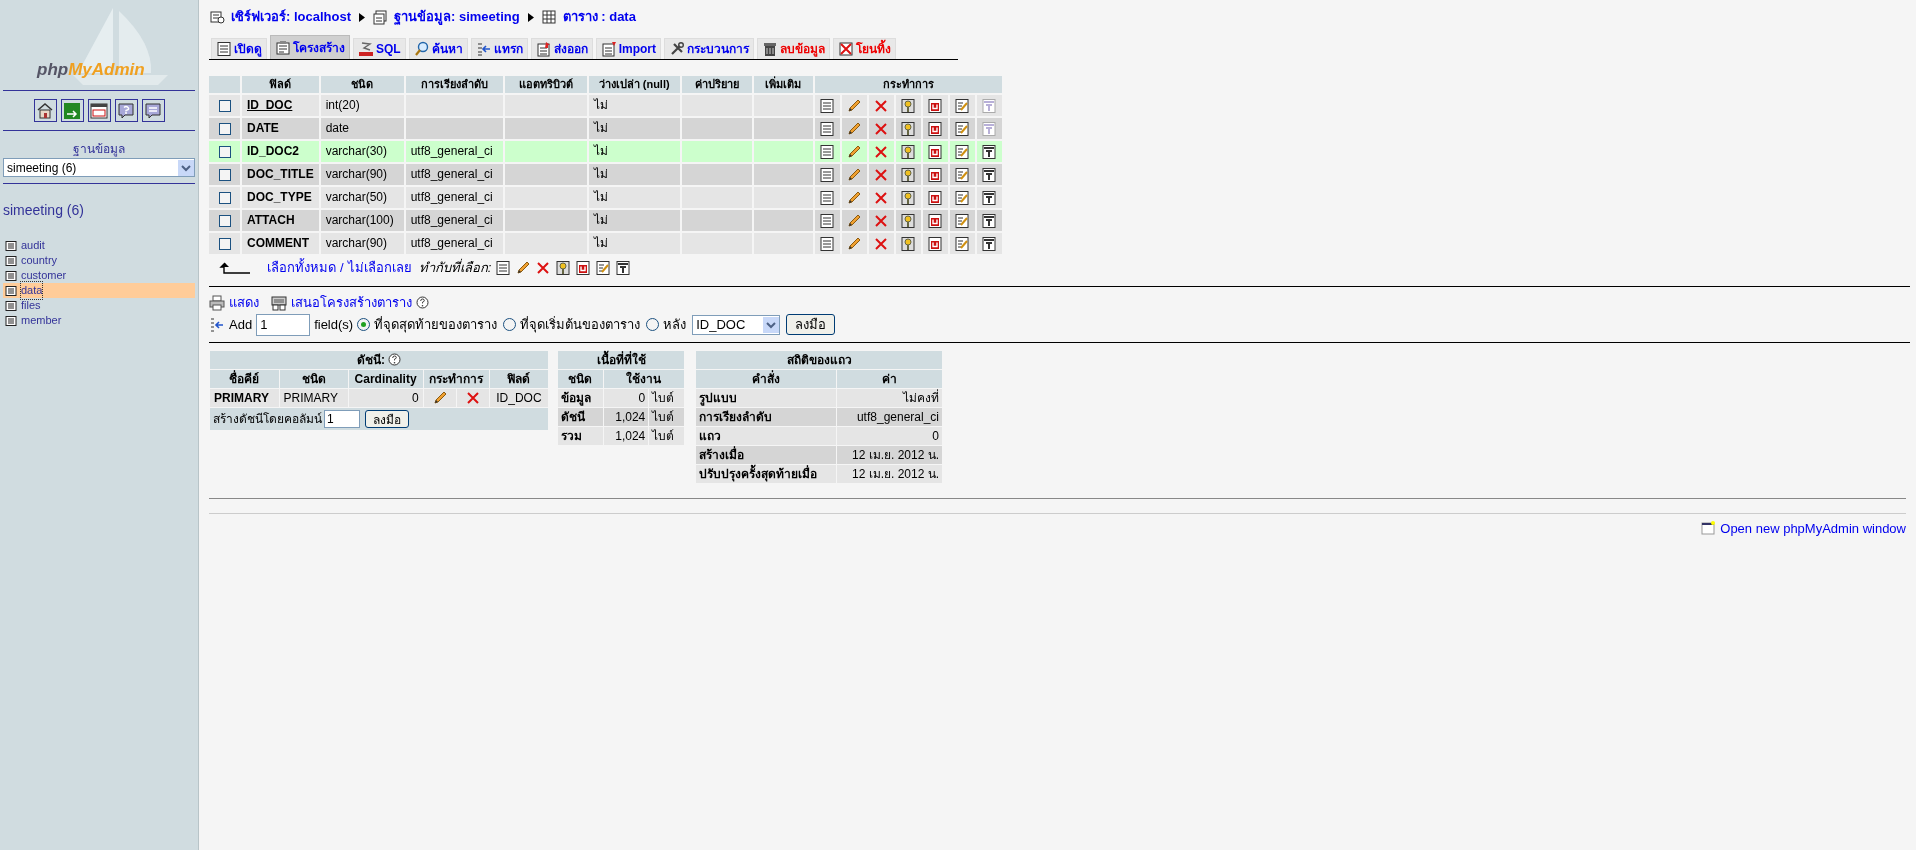 This screenshot has width=1916, height=850. I want to click on table-link: country, so click(39, 260).